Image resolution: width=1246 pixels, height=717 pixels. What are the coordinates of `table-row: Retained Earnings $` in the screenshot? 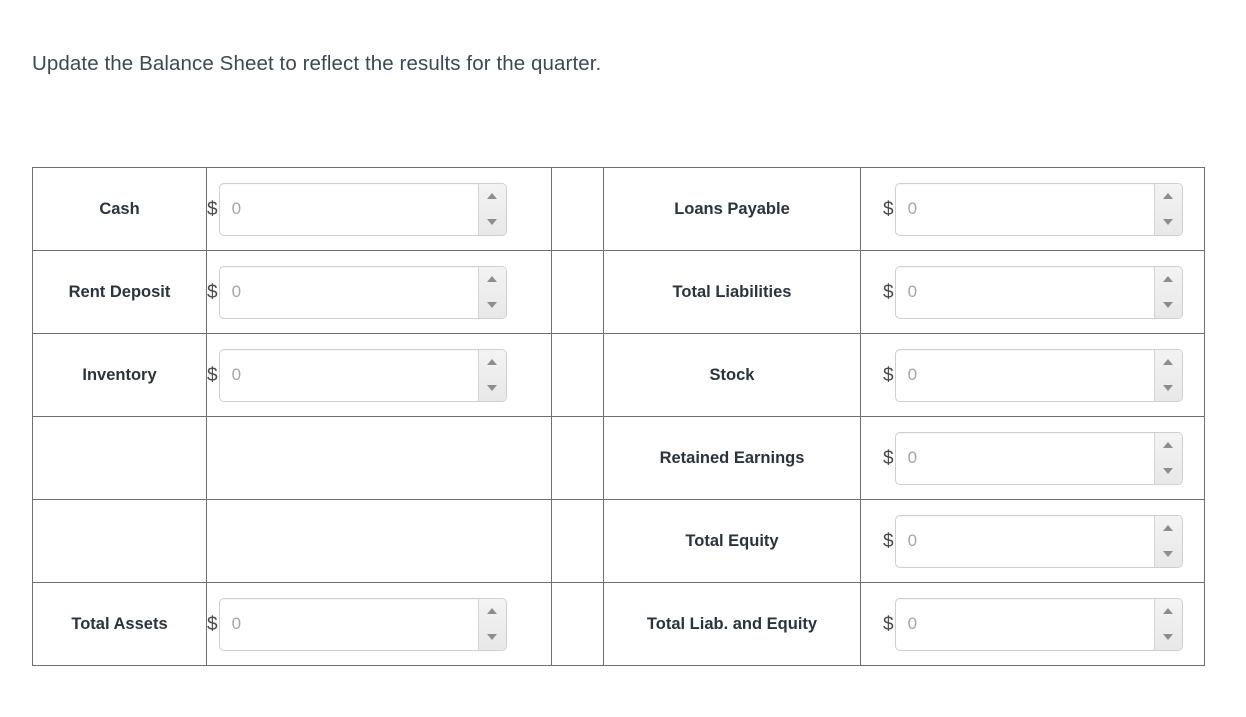 It's located at (618, 458).